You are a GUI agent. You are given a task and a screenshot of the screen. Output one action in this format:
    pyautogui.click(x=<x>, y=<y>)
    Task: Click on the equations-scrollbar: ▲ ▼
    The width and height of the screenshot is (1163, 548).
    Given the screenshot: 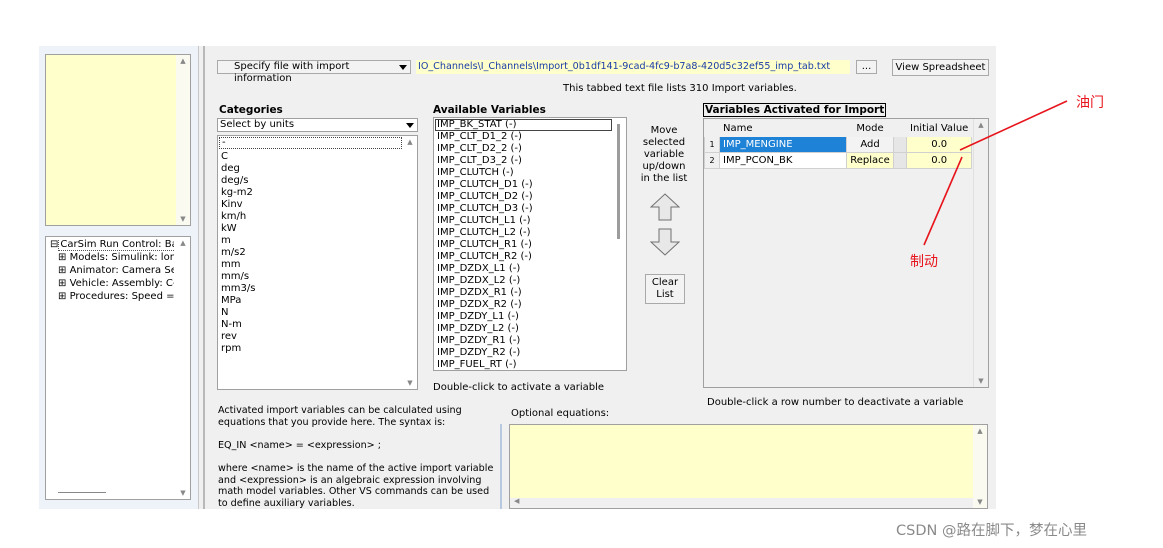 What is the action you would take?
    pyautogui.click(x=980, y=466)
    